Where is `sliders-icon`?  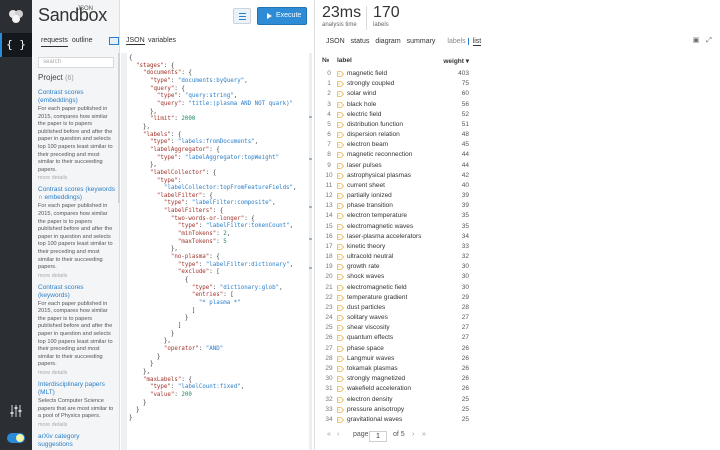
sliders-icon is located at coordinates (16, 411).